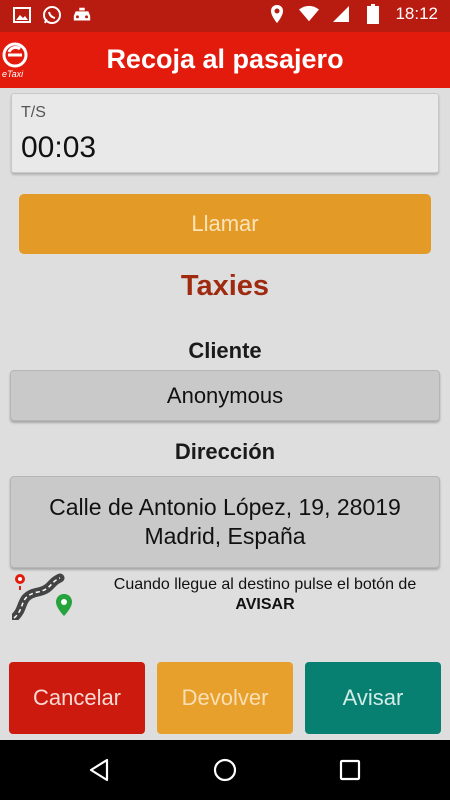 Image resolution: width=450 pixels, height=800 pixels. Describe the element at coordinates (225, 224) in the screenshot. I see `call-button: Llamar` at that location.